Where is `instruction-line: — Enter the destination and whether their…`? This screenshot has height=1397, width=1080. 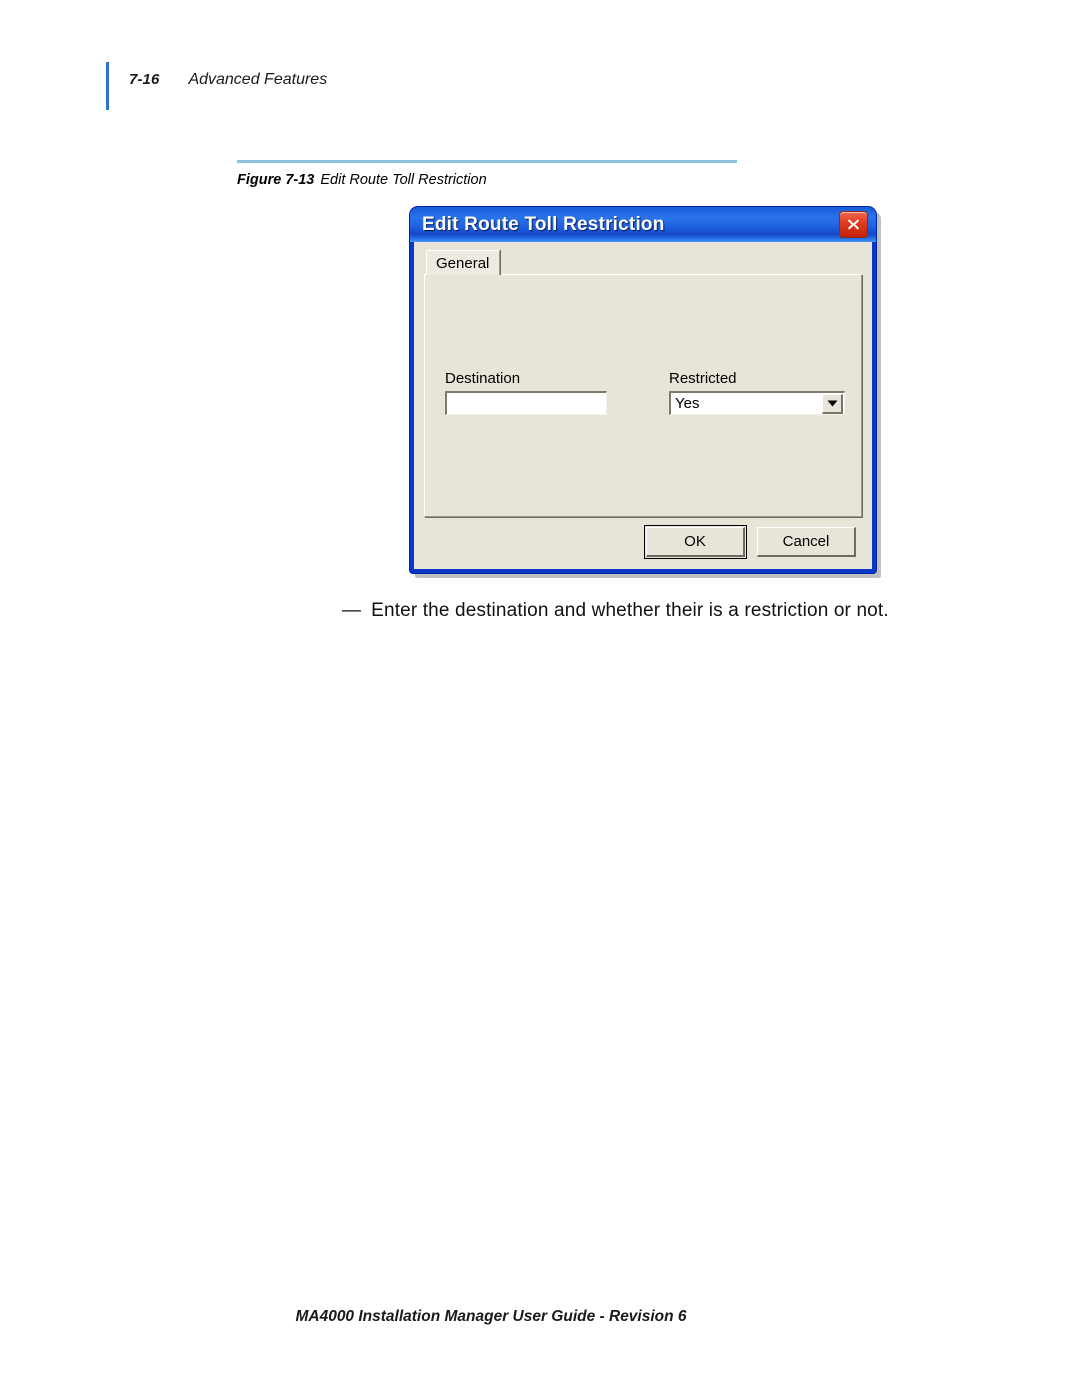 instruction-line: — Enter the destination and whether their… is located at coordinates (615, 611).